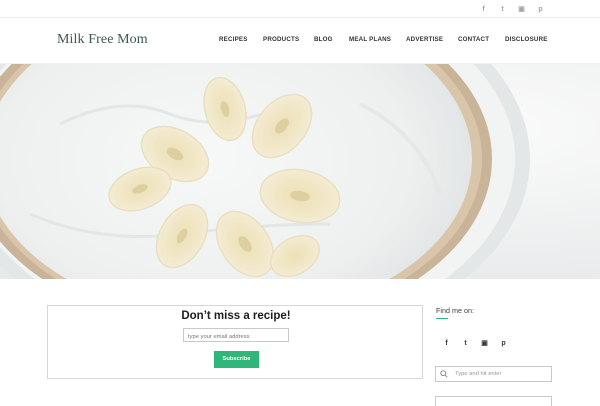  I want to click on search-icon, so click(444, 374).